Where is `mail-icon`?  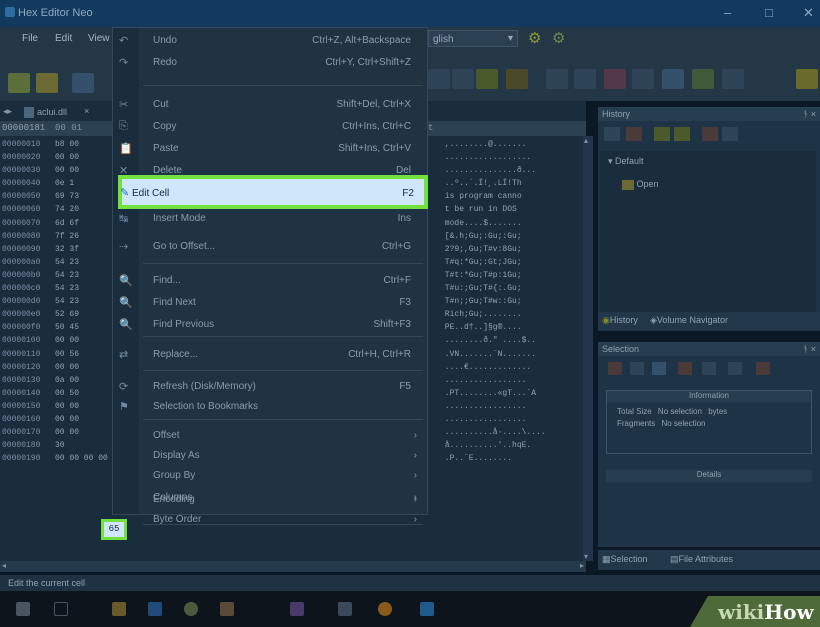
mail-icon is located at coordinates (345, 609).